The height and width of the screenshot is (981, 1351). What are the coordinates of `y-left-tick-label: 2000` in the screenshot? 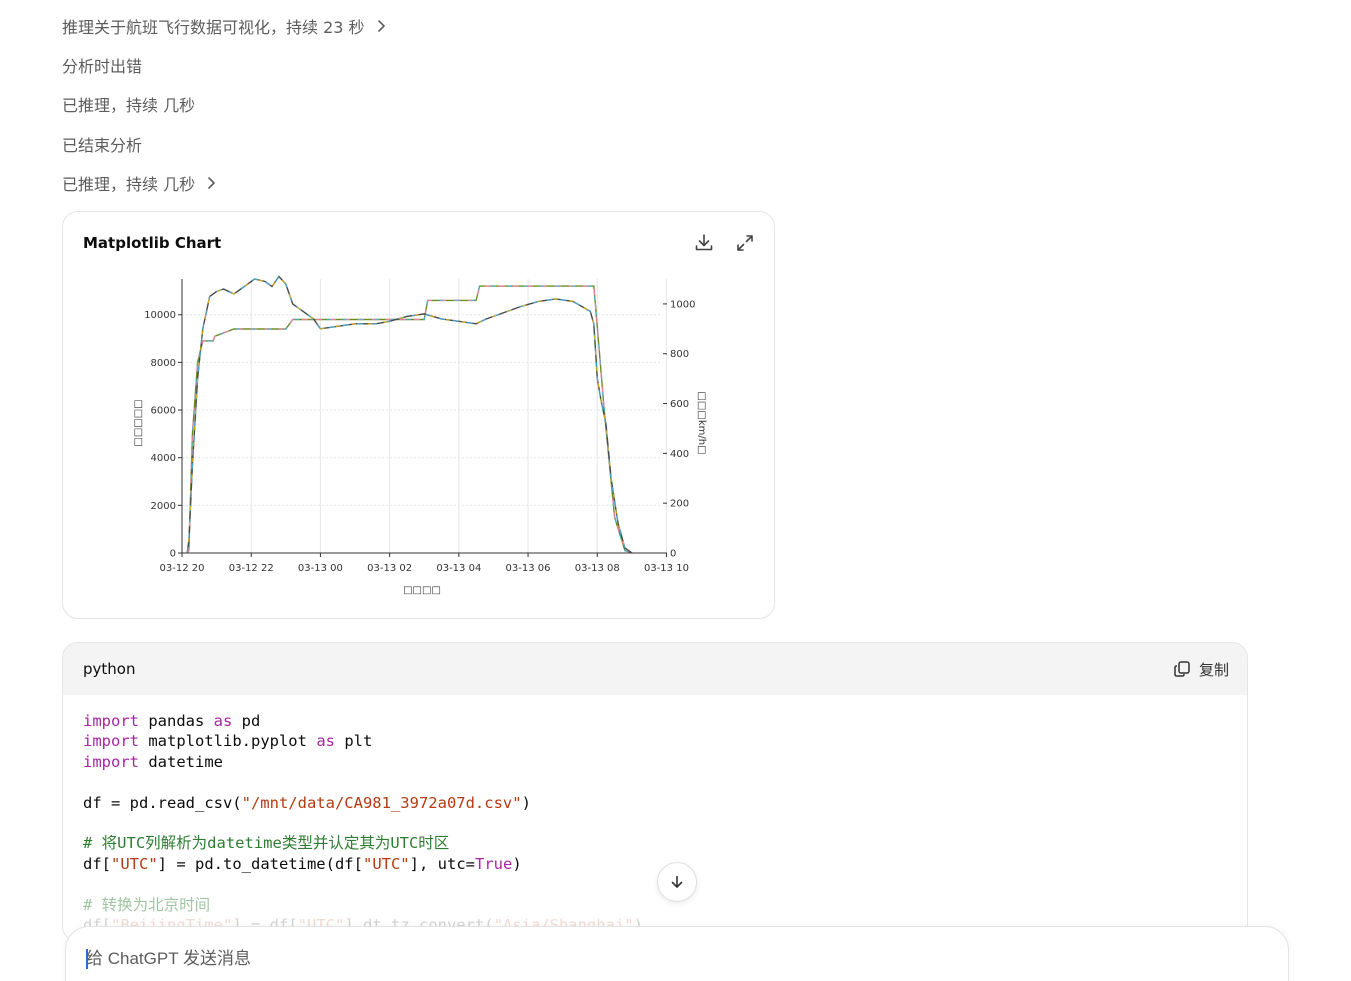 It's located at (163, 506).